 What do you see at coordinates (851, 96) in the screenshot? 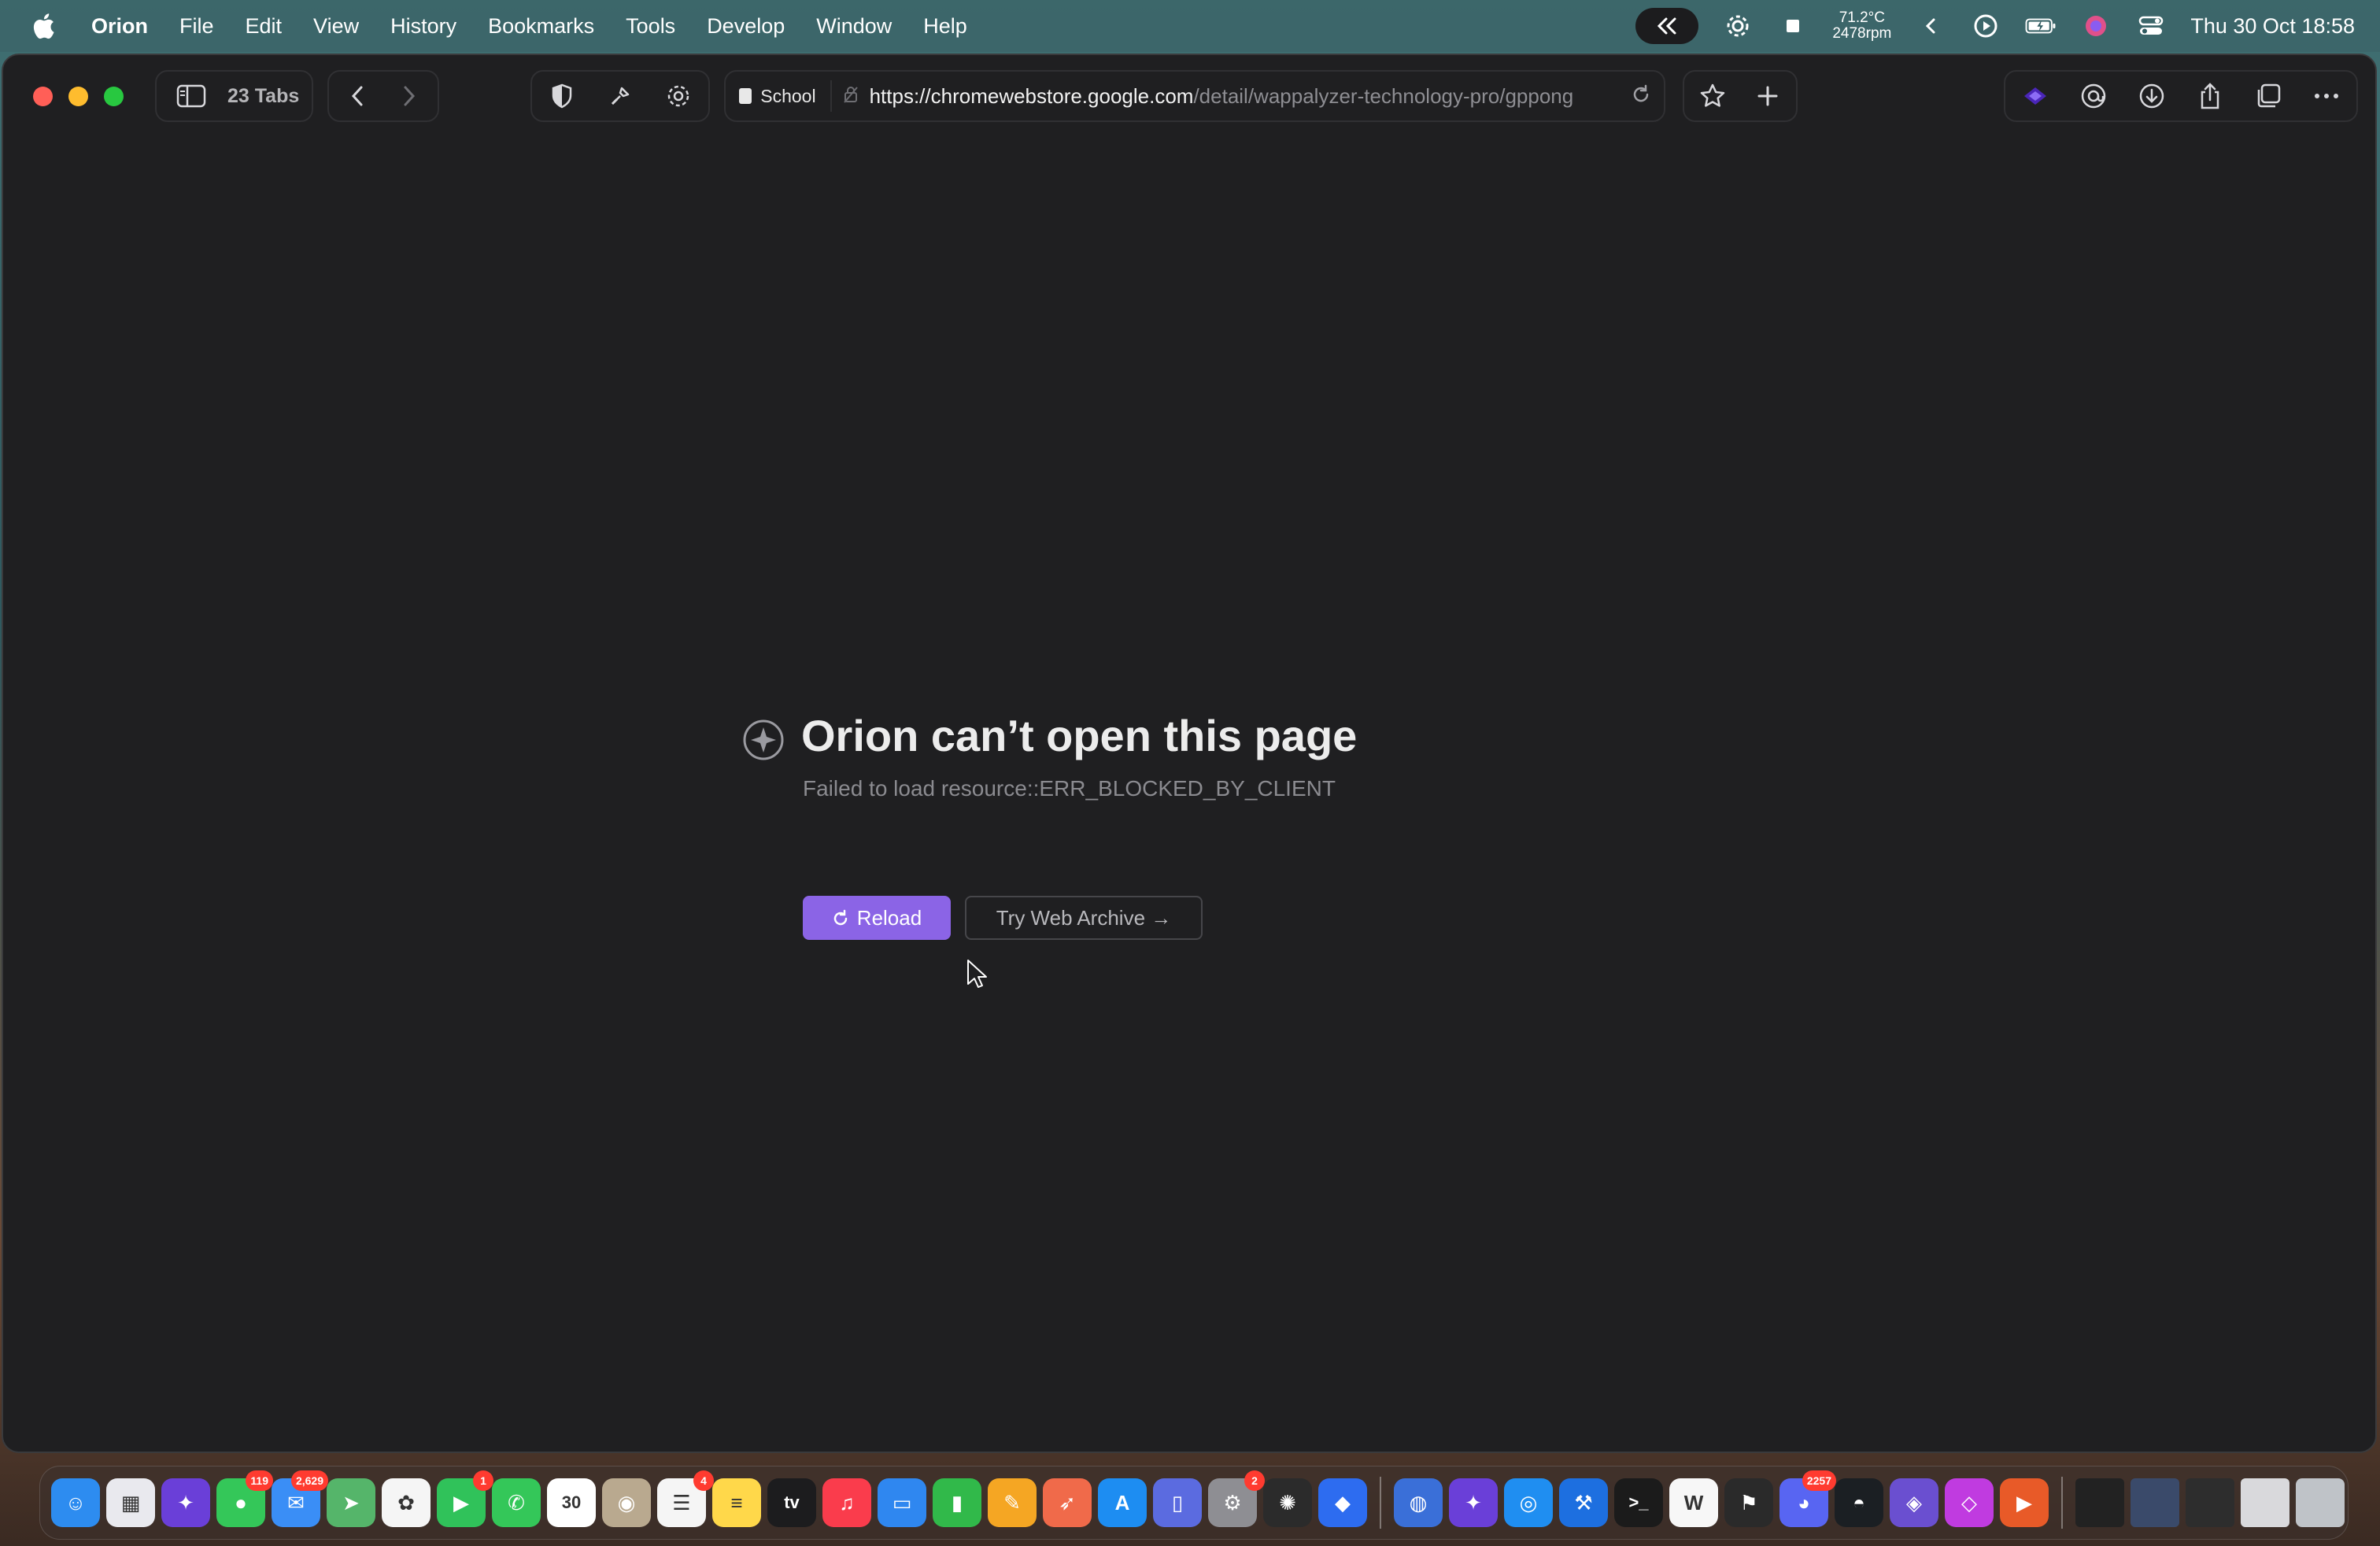
I see `not-secure-icon` at bounding box center [851, 96].